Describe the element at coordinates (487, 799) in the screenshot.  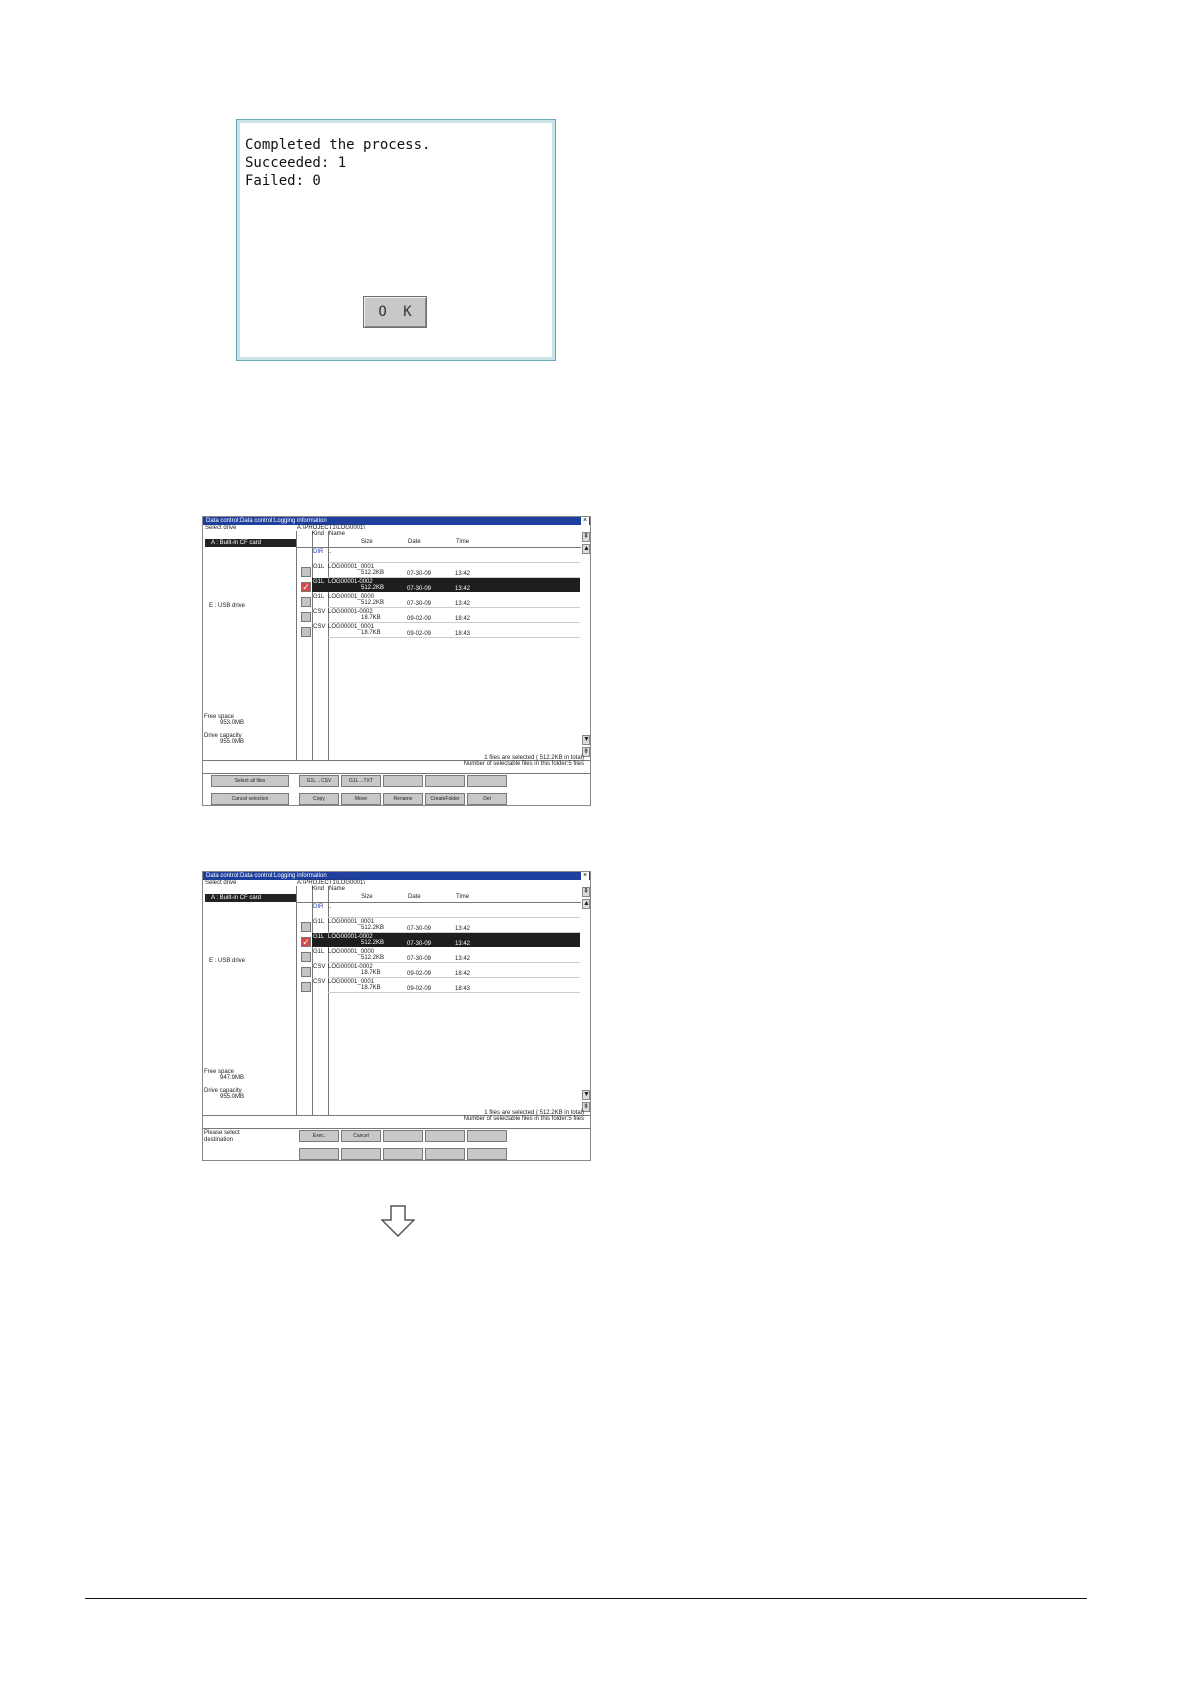
I see `delete-button: Del` at that location.